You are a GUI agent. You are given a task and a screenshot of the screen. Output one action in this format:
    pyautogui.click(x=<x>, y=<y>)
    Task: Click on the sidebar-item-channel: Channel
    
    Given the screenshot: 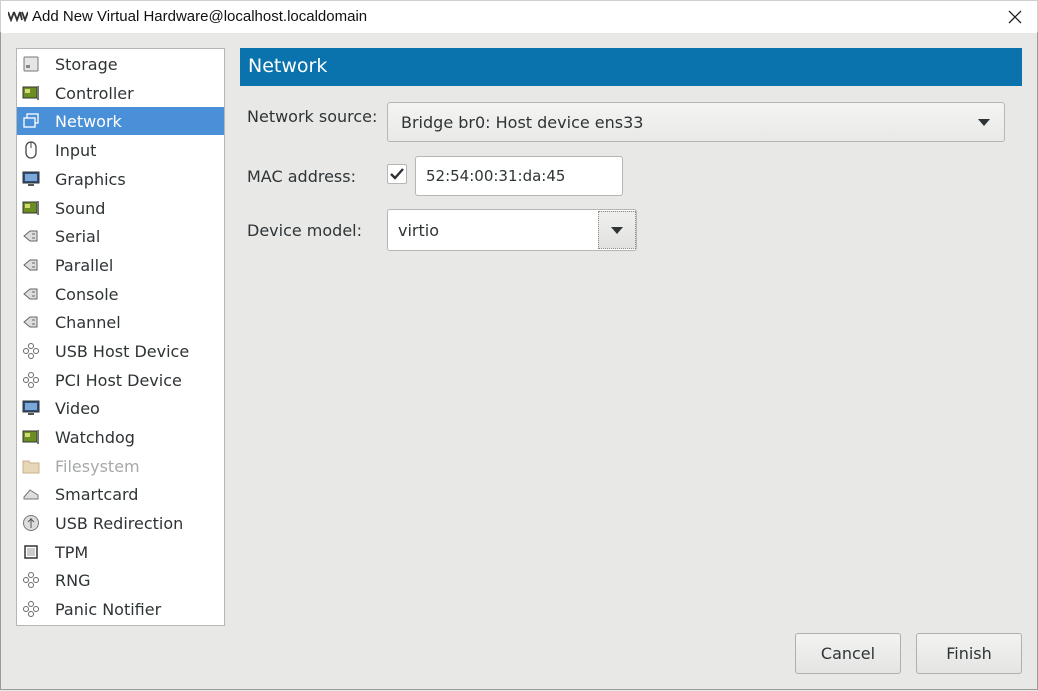 What is the action you would take?
    pyautogui.click(x=120, y=322)
    